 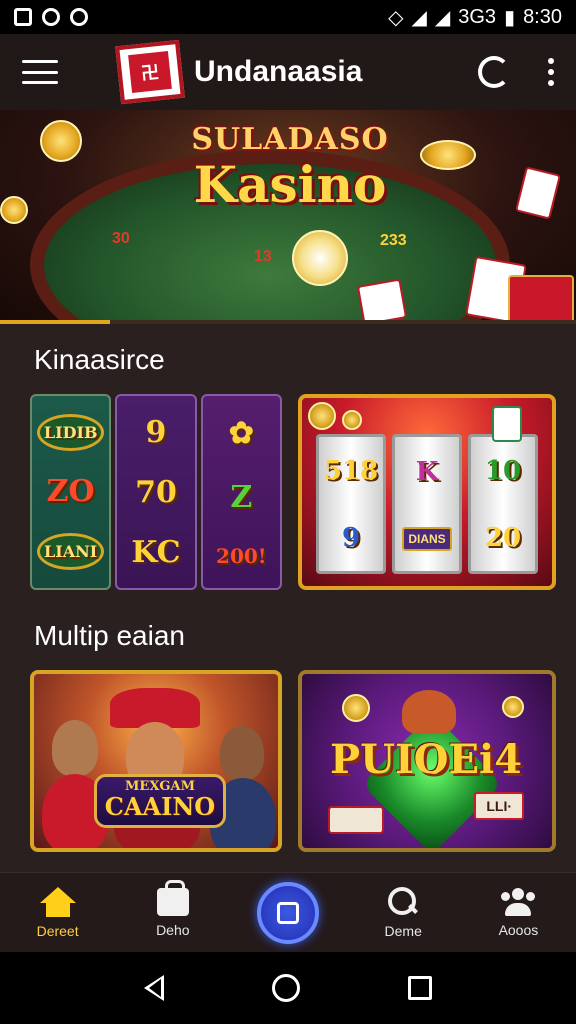 What do you see at coordinates (263, 256) in the screenshot?
I see `table-number: 13` at bounding box center [263, 256].